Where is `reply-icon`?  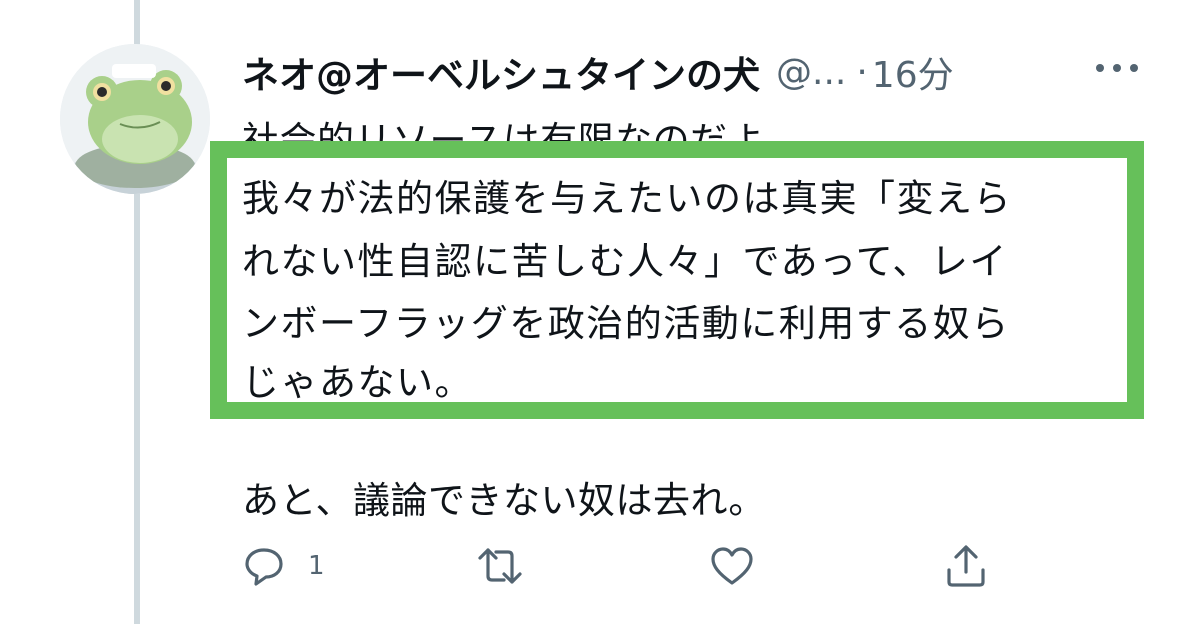 reply-icon is located at coordinates (264, 566).